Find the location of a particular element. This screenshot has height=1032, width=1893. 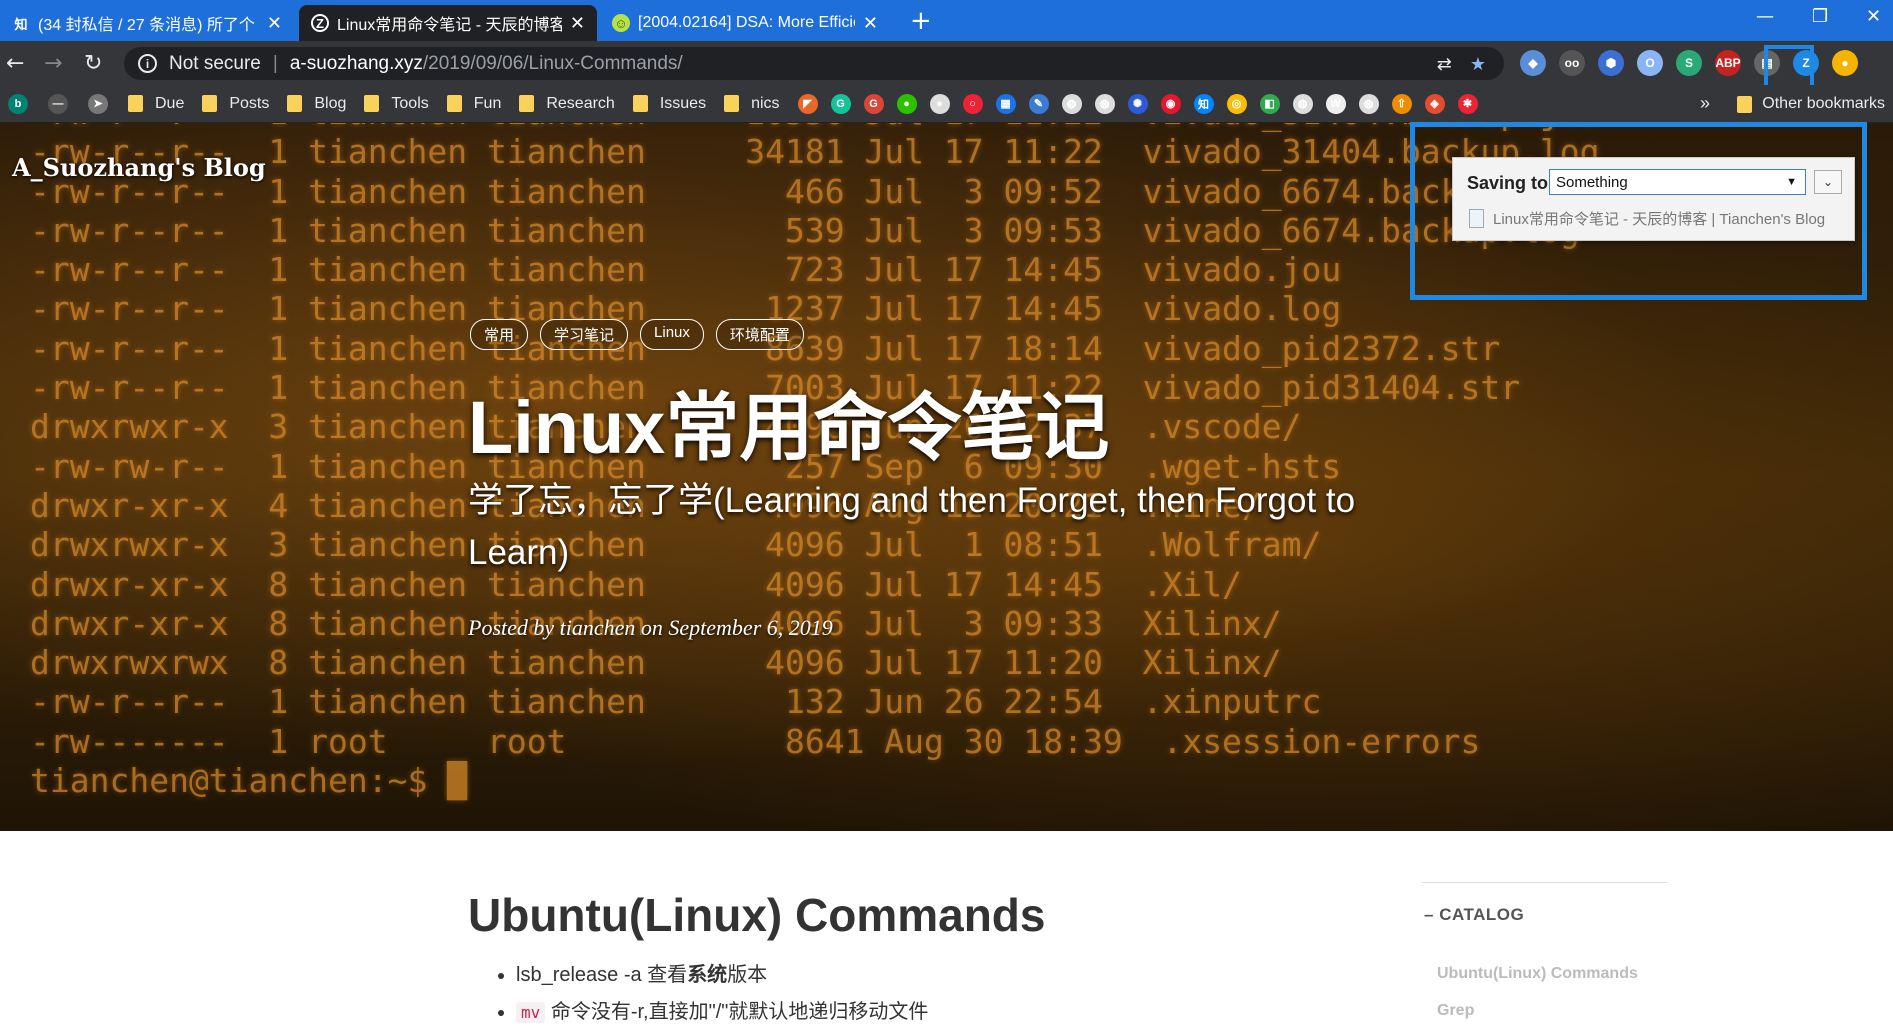

gem-icon: ◆ is located at coordinates (1533, 63).